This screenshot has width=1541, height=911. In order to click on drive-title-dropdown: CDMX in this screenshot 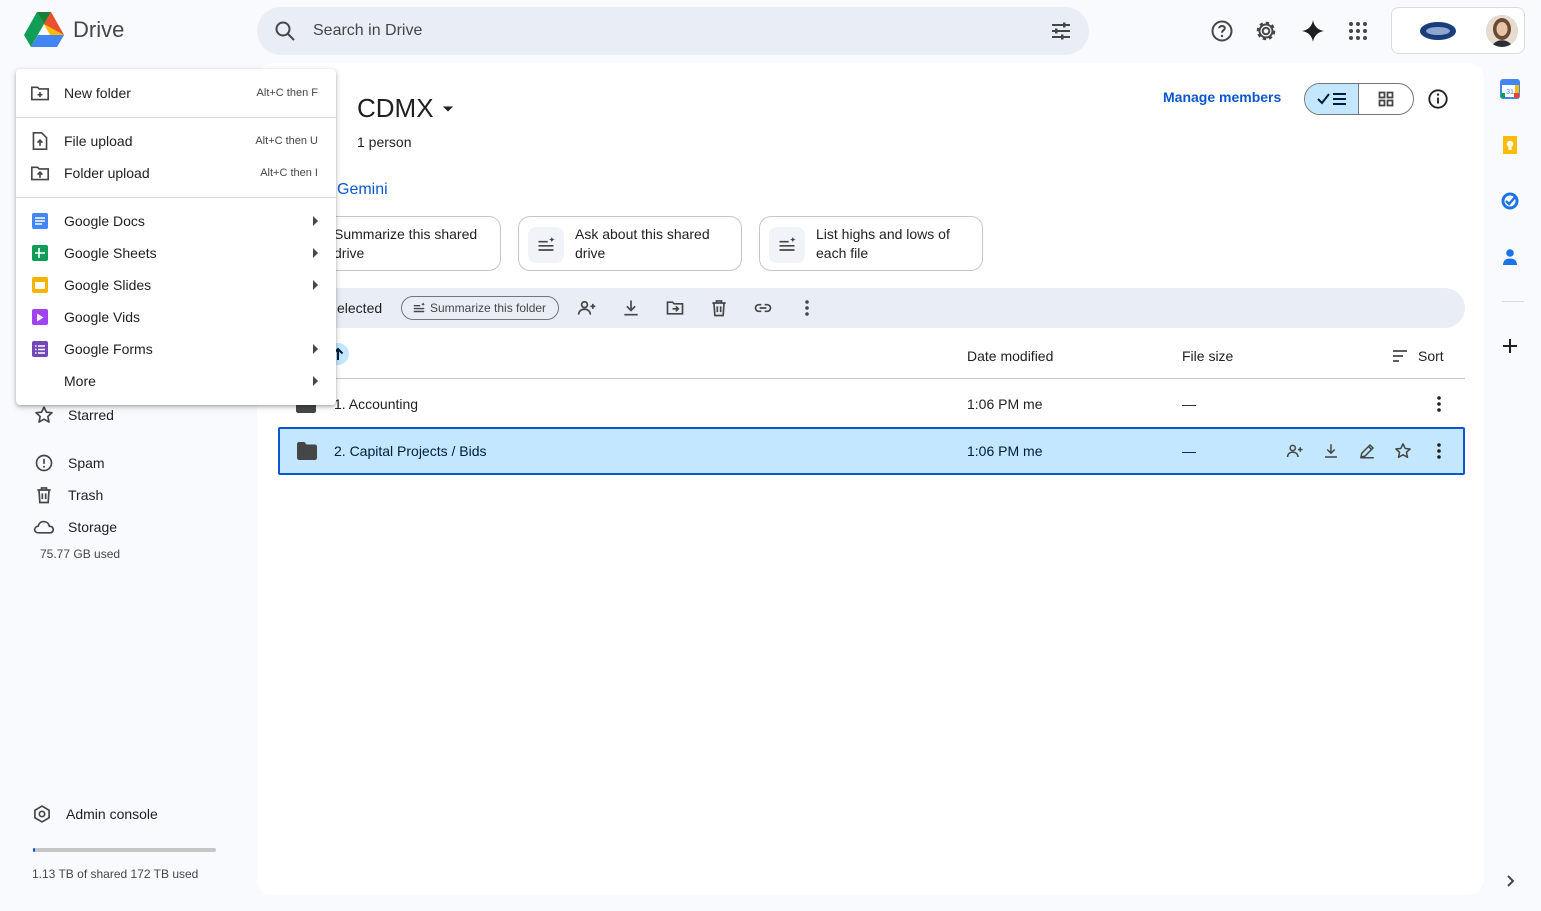, I will do `click(405, 108)`.